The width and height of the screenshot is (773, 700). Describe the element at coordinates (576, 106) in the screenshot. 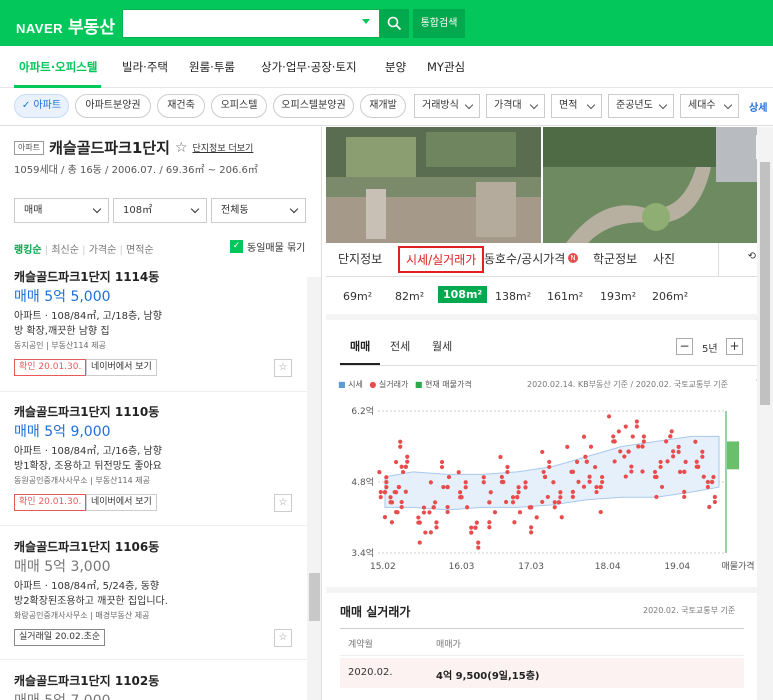

I see `filter-area: 면적` at that location.